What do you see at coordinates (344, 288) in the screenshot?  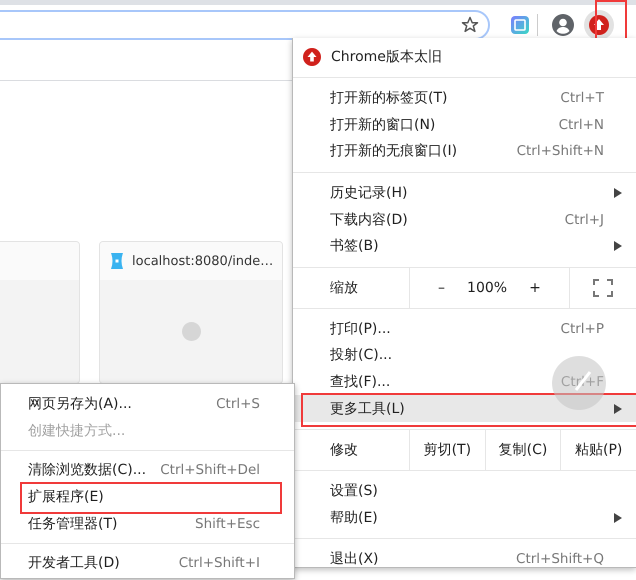 I see `zoom-label: 缩放` at bounding box center [344, 288].